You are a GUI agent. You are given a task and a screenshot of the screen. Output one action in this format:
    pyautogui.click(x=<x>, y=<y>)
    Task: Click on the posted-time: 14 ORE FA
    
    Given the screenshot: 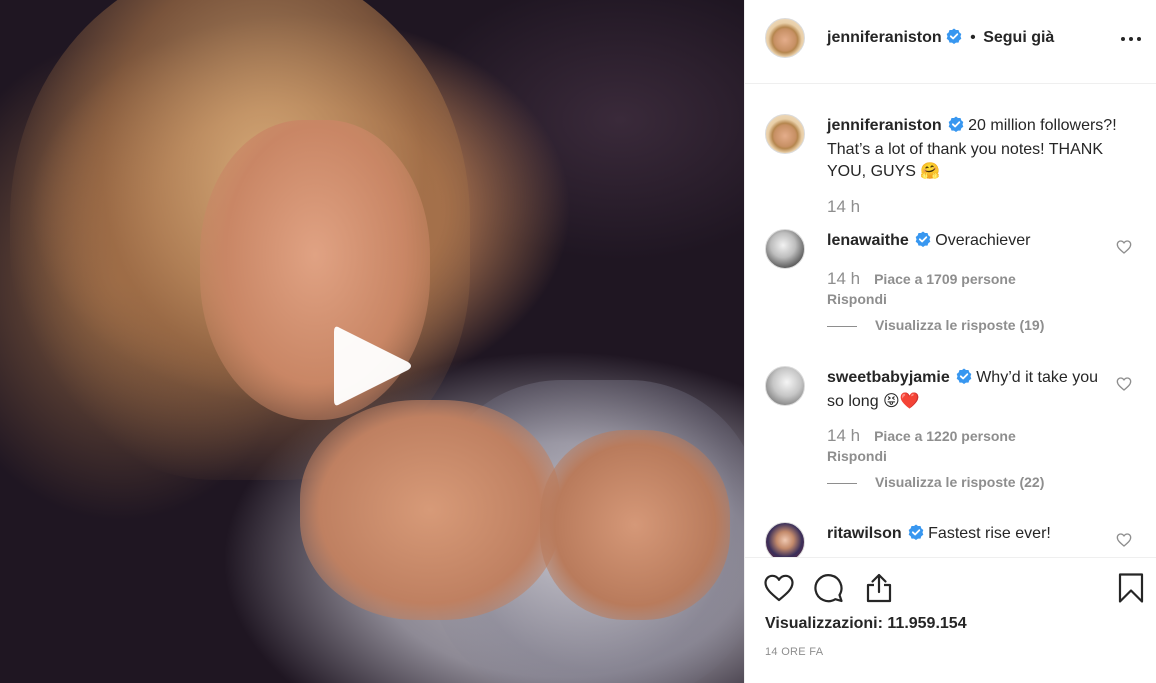 What is the action you would take?
    pyautogui.click(x=794, y=652)
    